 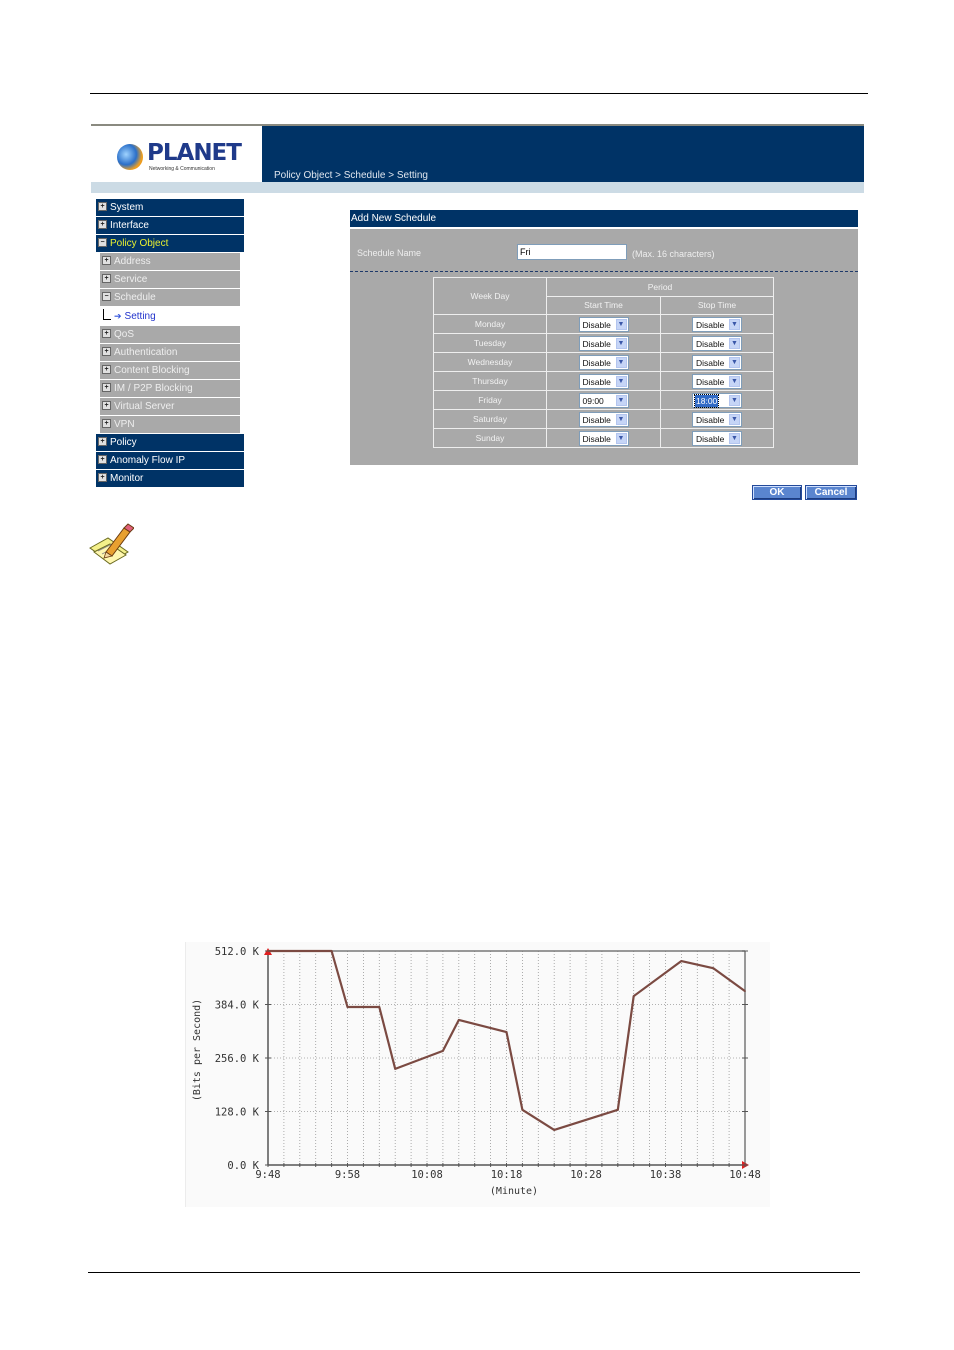 I want to click on sidebar-item-policy-object: − Policy Object, so click(x=170, y=243).